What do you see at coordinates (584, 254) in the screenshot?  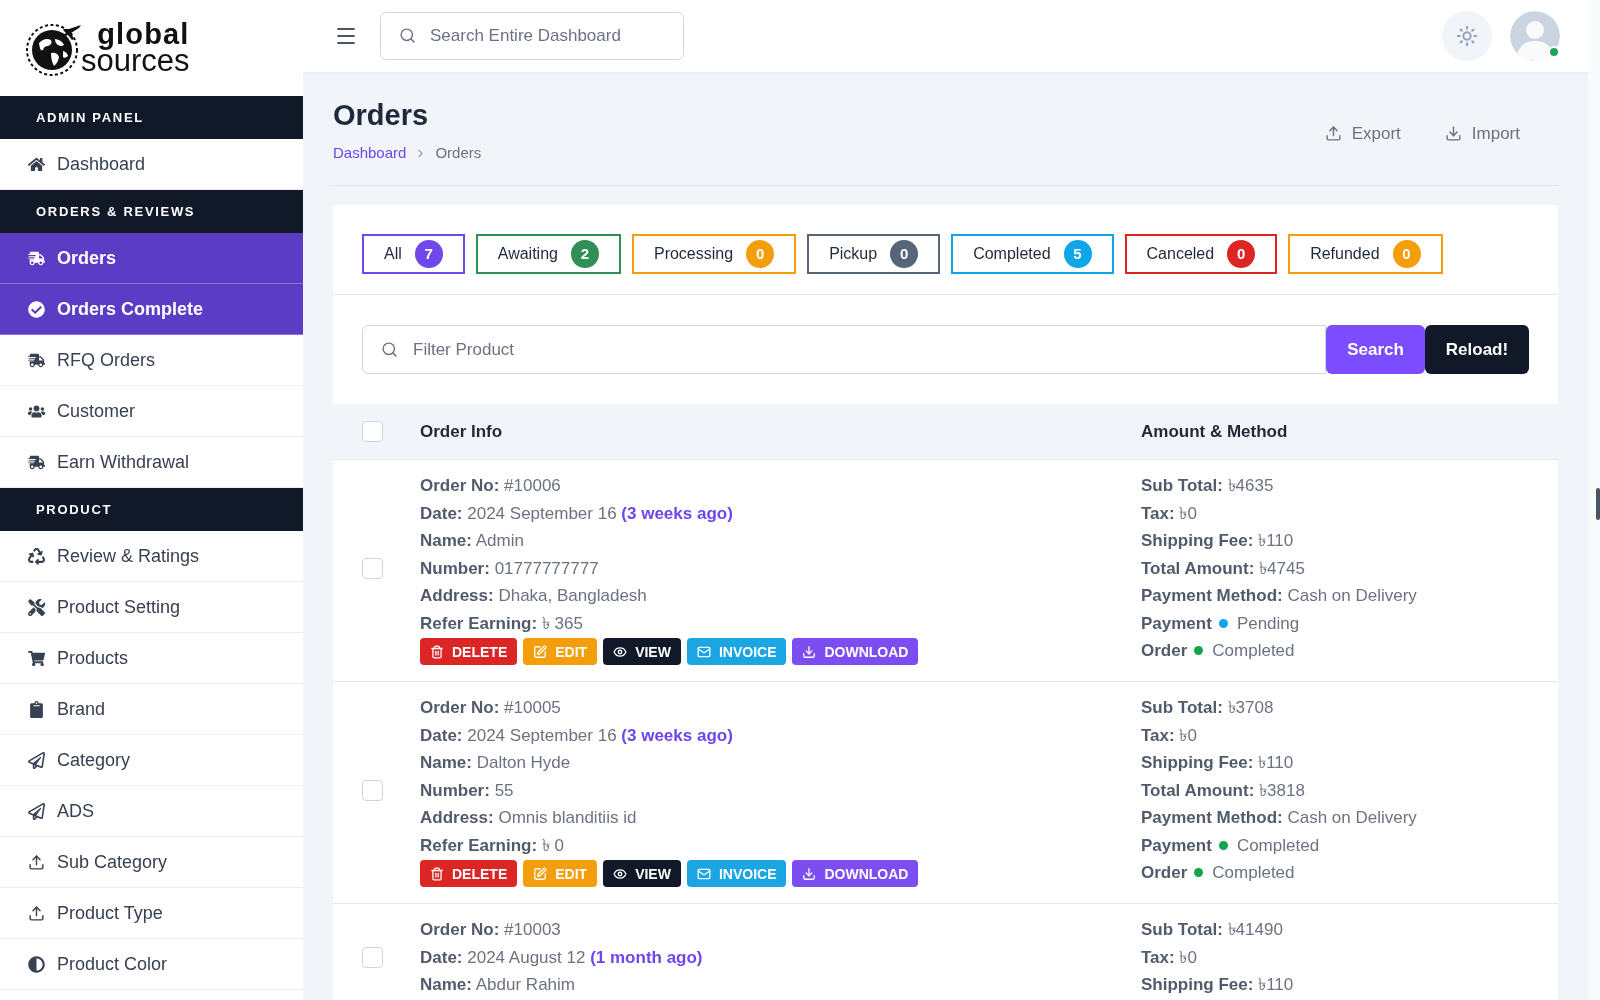 I see `count-badge: 2` at bounding box center [584, 254].